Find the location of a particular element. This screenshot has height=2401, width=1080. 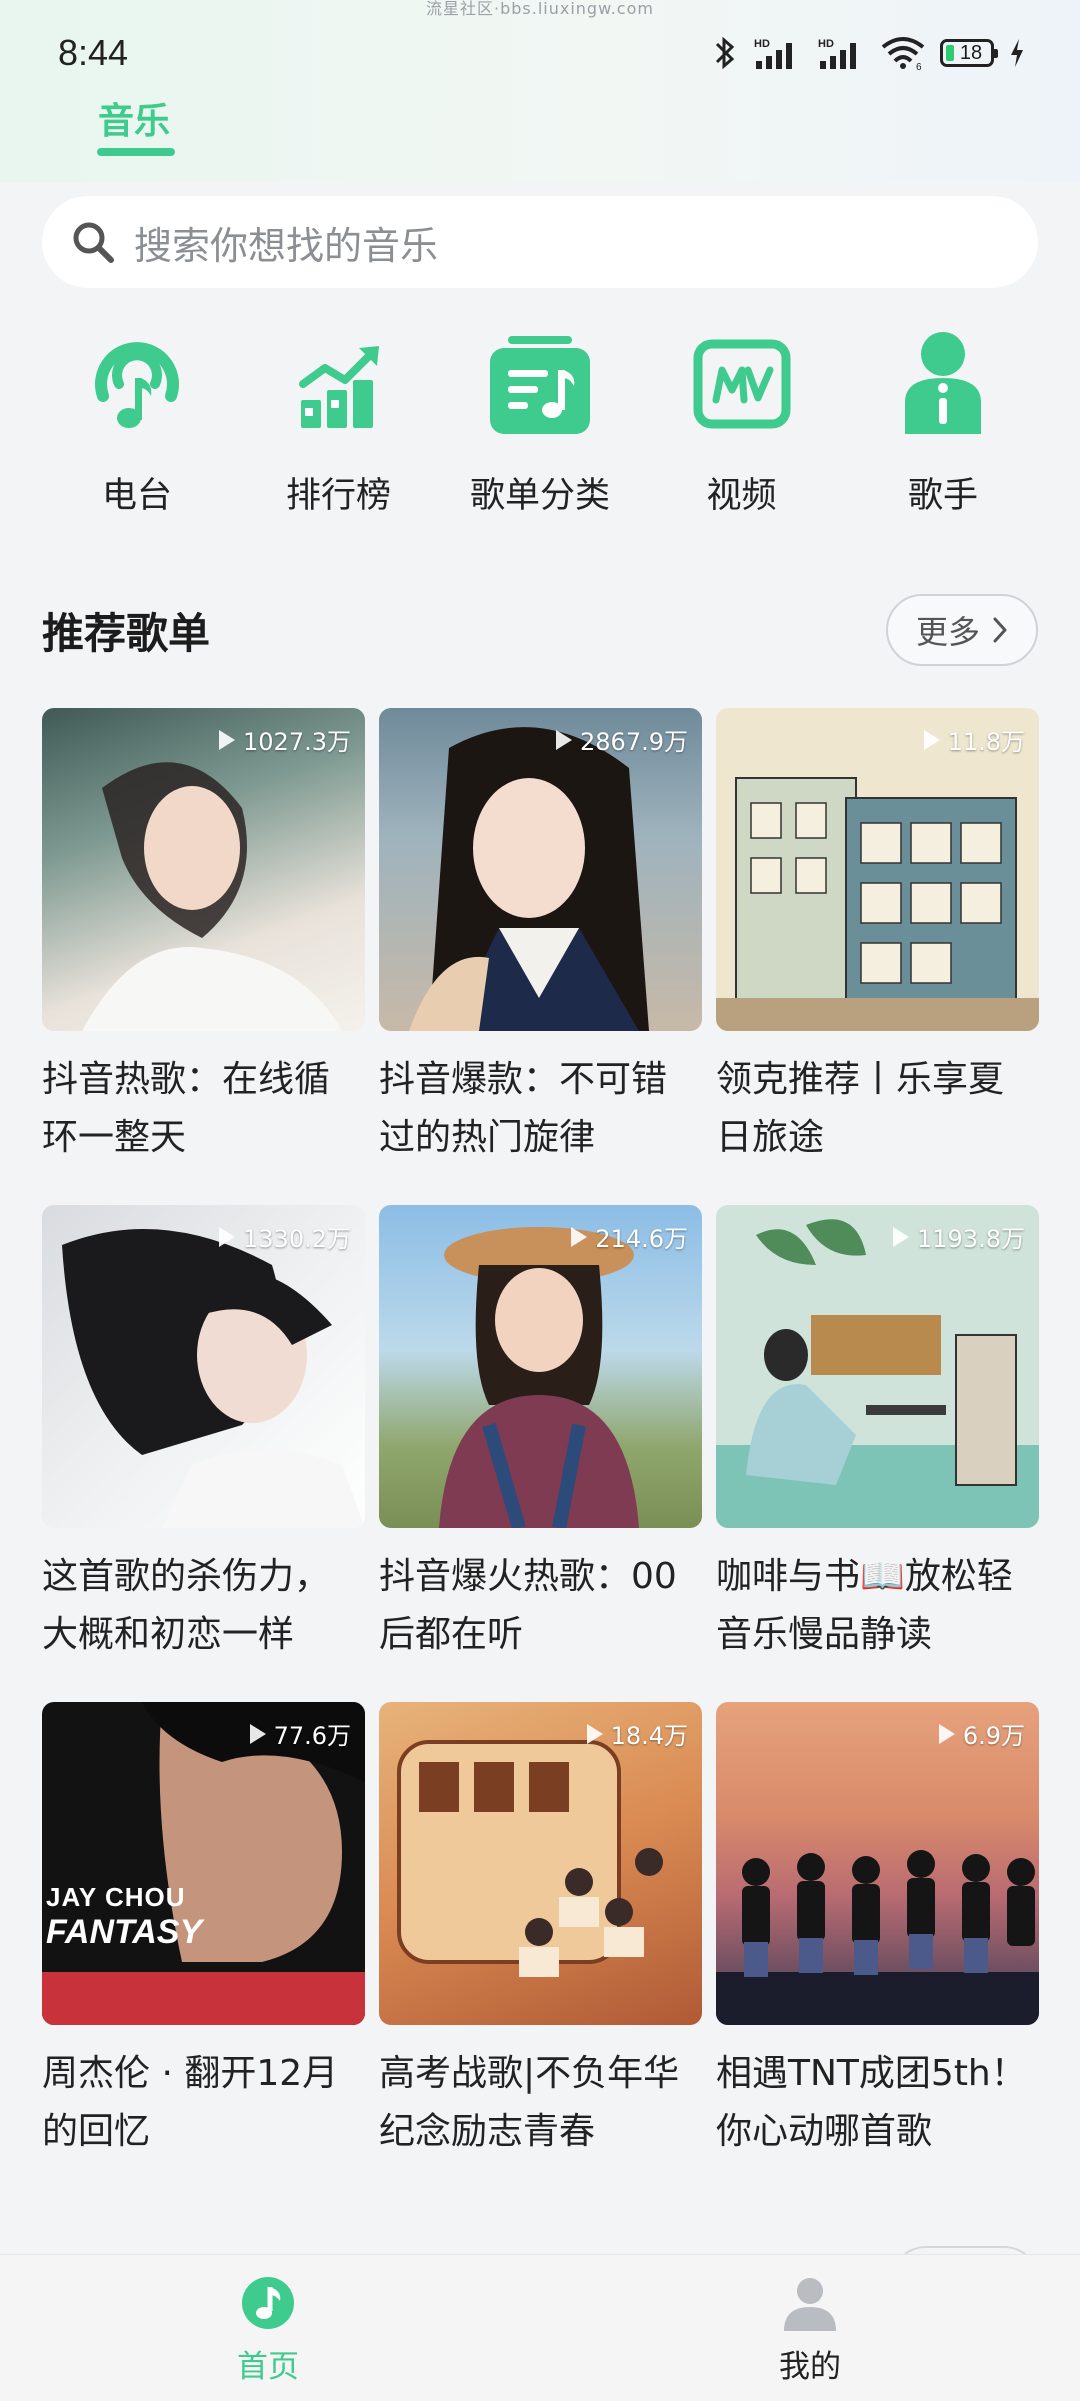

playlist-cover: 2867.9万 is located at coordinates (540, 869).